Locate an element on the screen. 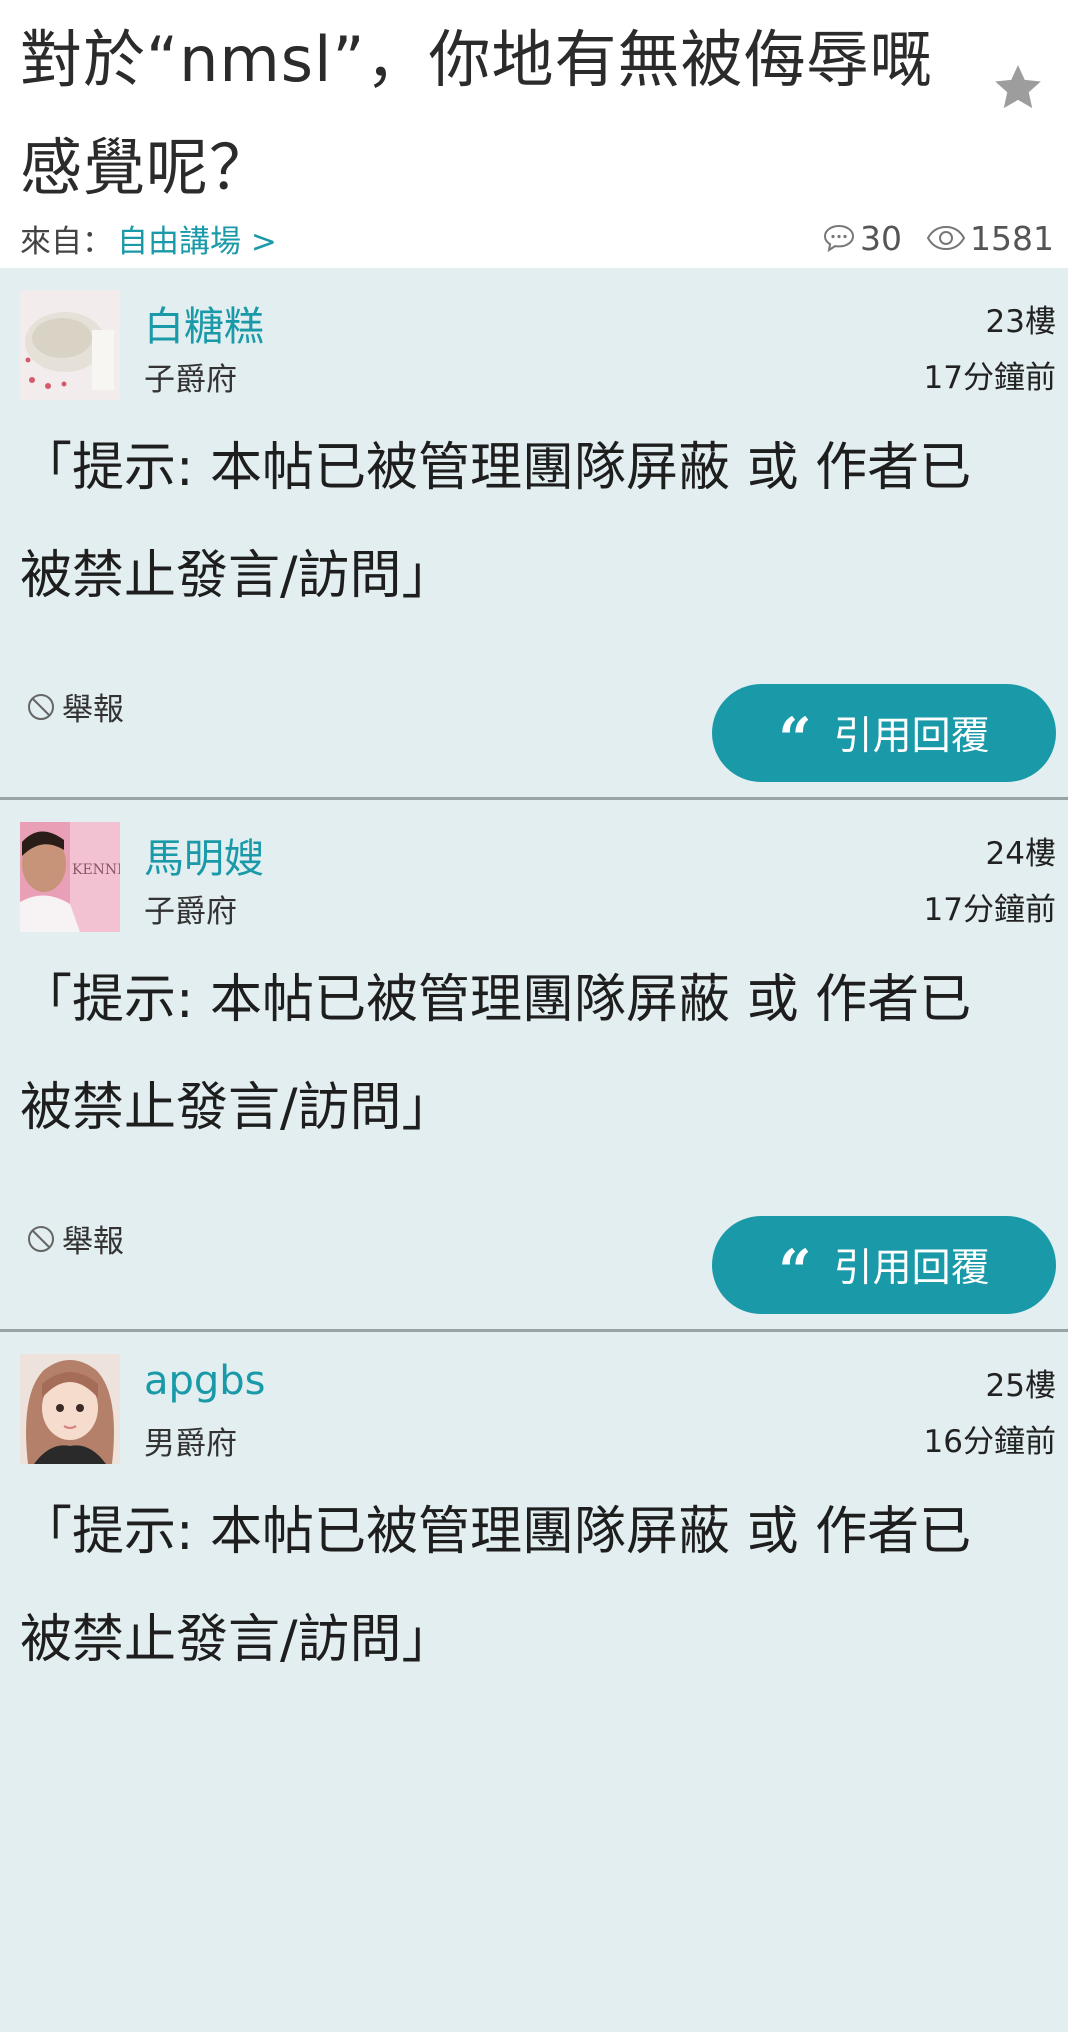 This screenshot has width=1068, height=2032. view-count-stat: 1581 is located at coordinates (990, 238).